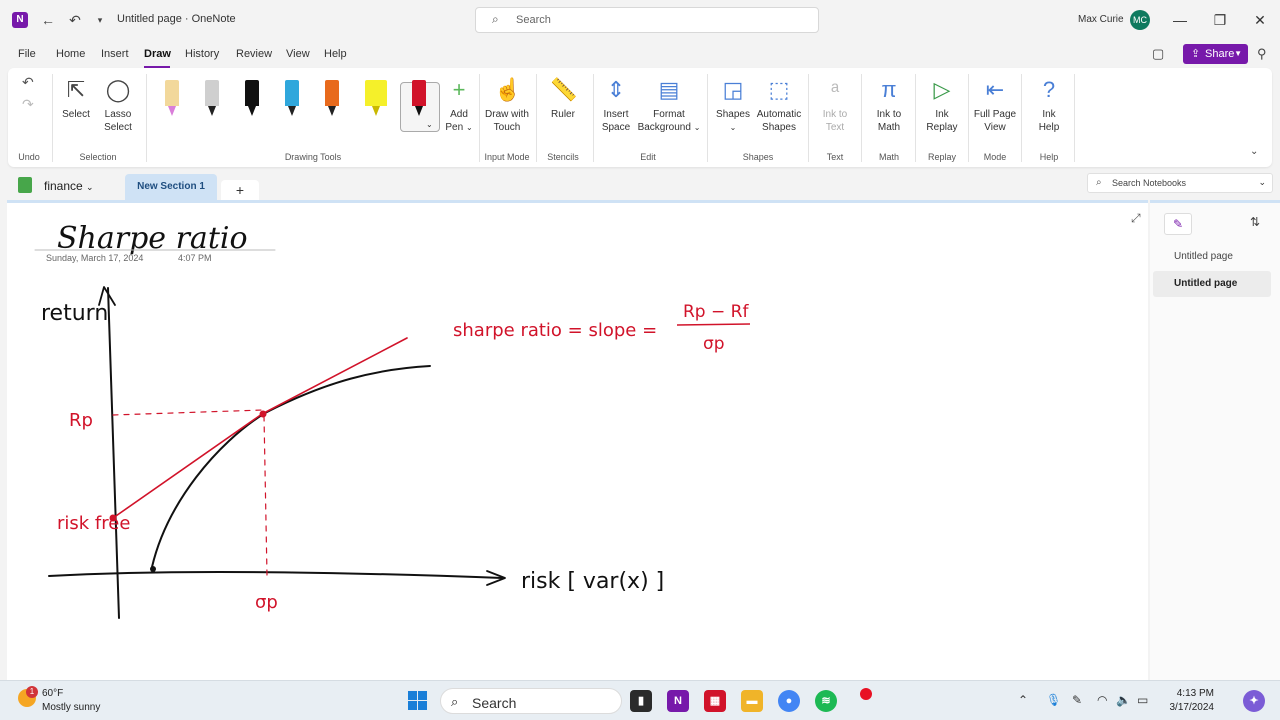 The width and height of the screenshot is (1280, 720). What do you see at coordinates (616, 105) in the screenshot?
I see `insert-space-button: ⇕ Insert Space` at bounding box center [616, 105].